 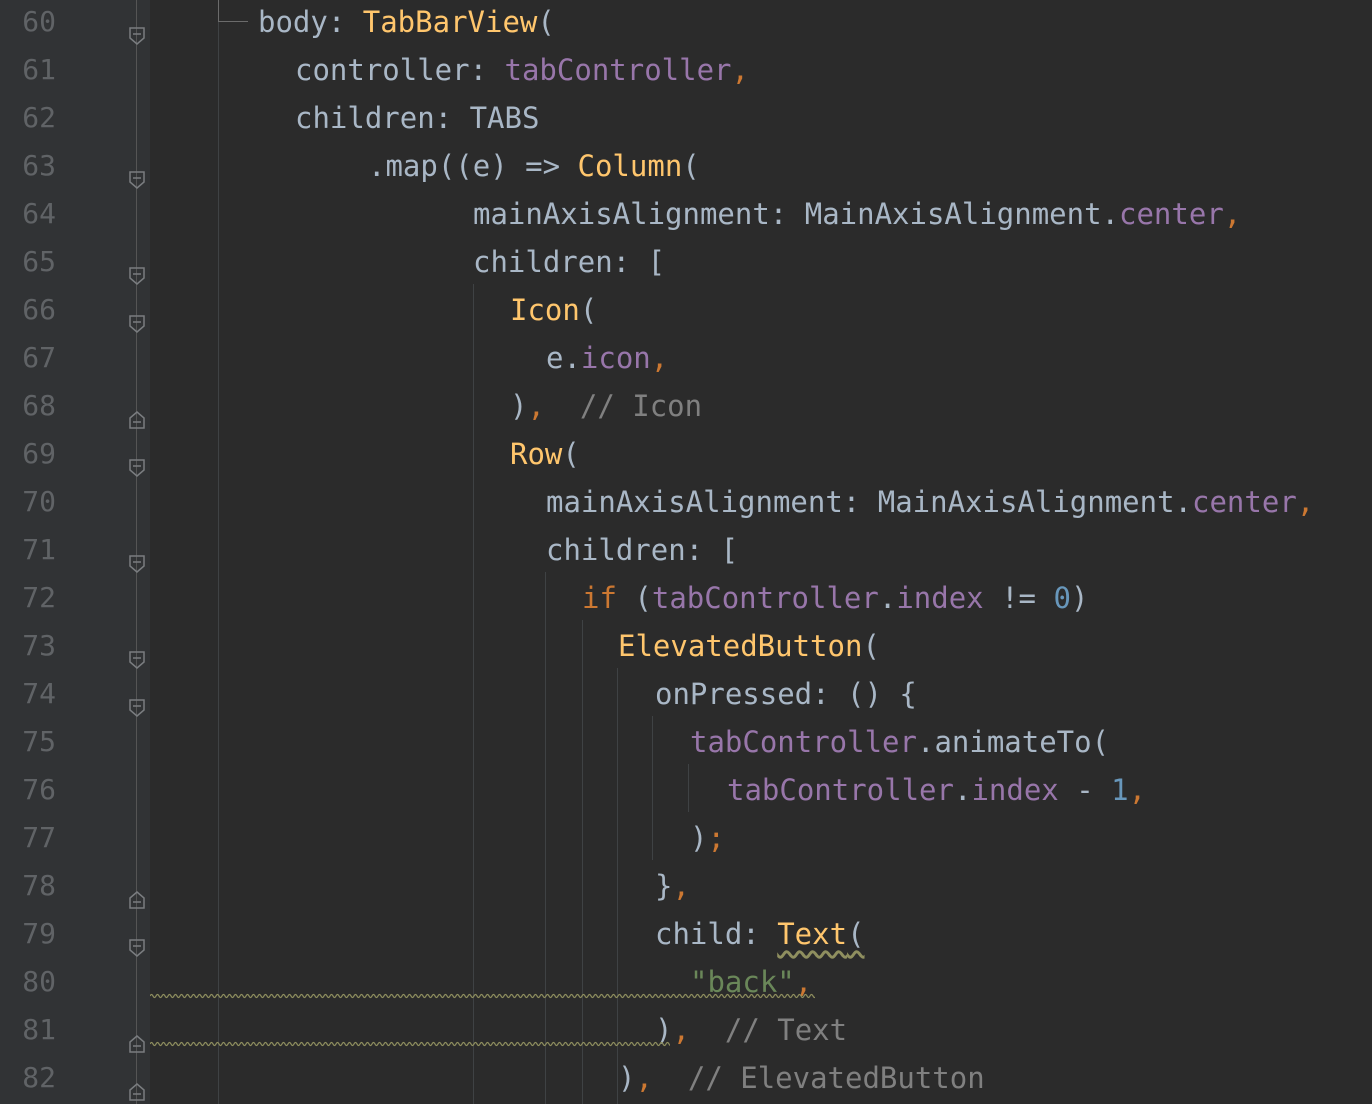 What do you see at coordinates (1062, 598) in the screenshot?
I see `code-token: 0` at bounding box center [1062, 598].